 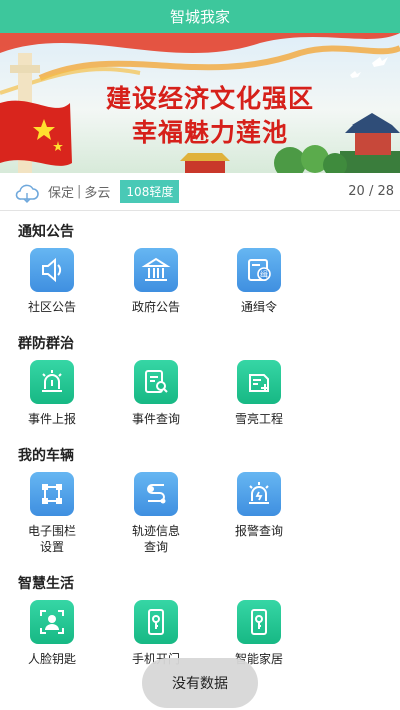 I want to click on weather-condition: 多云, so click(x=97, y=193).